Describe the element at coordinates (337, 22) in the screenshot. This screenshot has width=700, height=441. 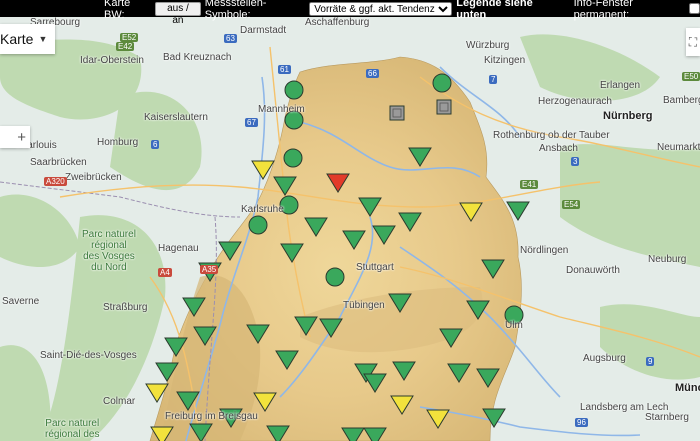
I see `city-label: Aschaffenburg` at that location.